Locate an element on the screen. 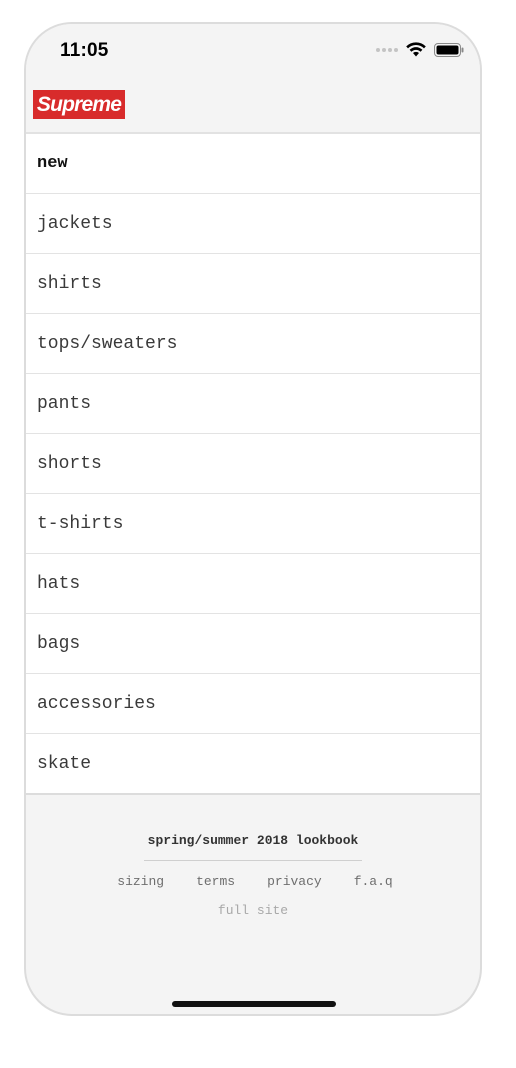 The height and width of the screenshot is (1068, 516). menu-item-bags: bags is located at coordinates (253, 644).